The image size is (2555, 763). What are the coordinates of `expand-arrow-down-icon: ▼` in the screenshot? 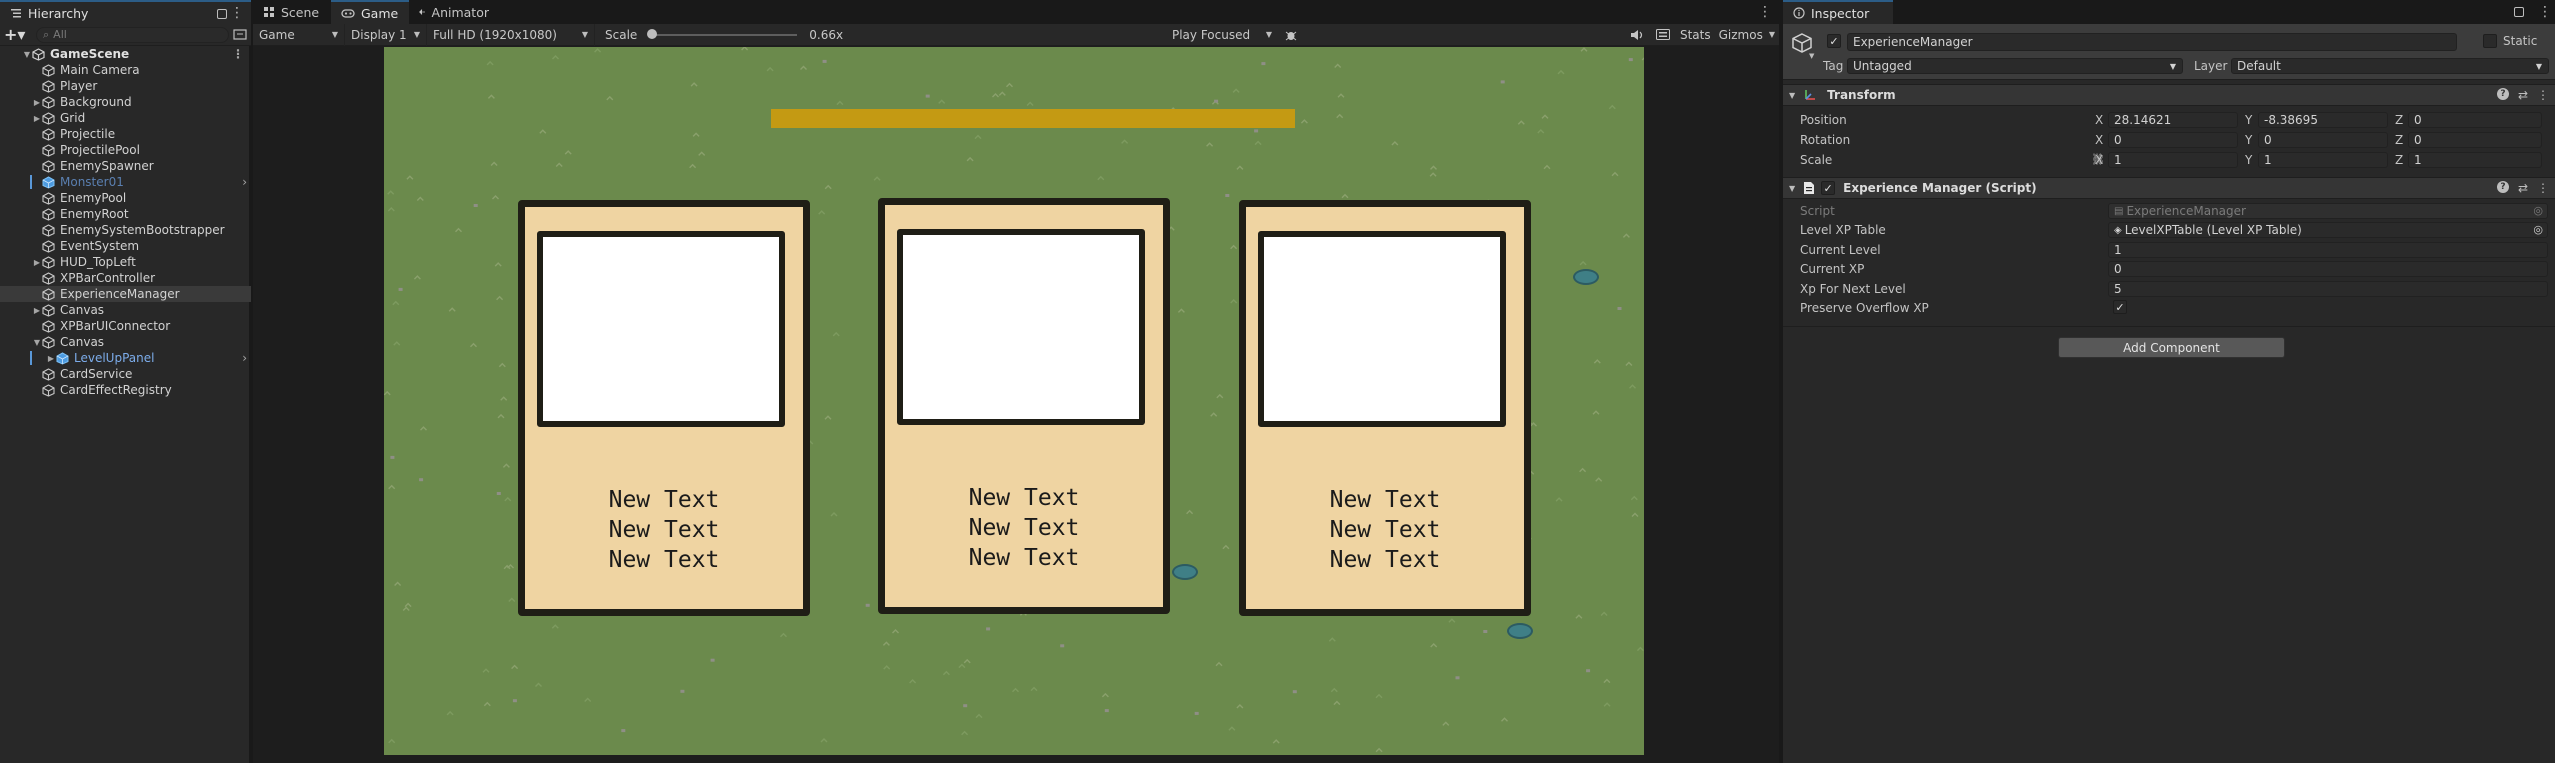 It's located at (37, 342).